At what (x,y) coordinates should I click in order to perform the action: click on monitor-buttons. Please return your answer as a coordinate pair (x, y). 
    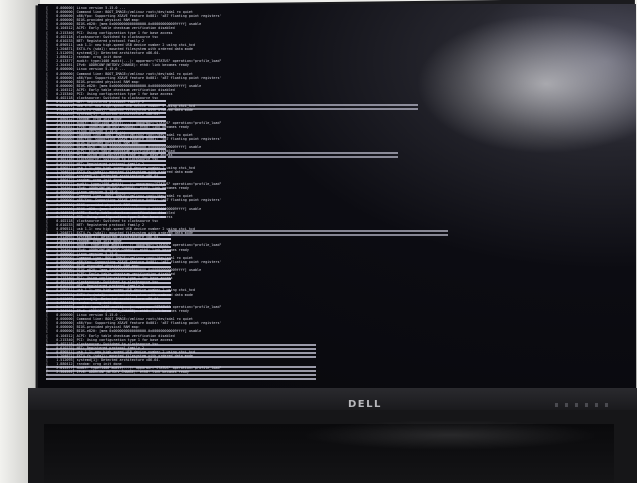
    Looking at the image, I should click on (585, 405).